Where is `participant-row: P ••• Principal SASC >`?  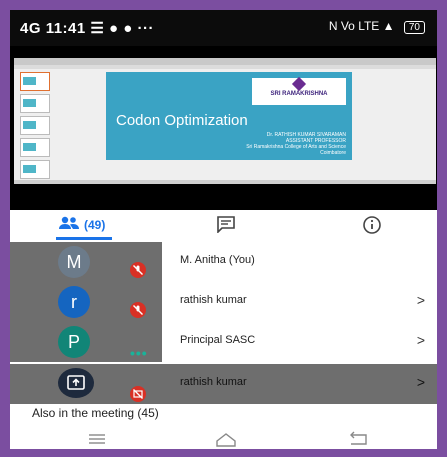
participant-row: P ••• Principal SASC > is located at coordinates (223, 342).